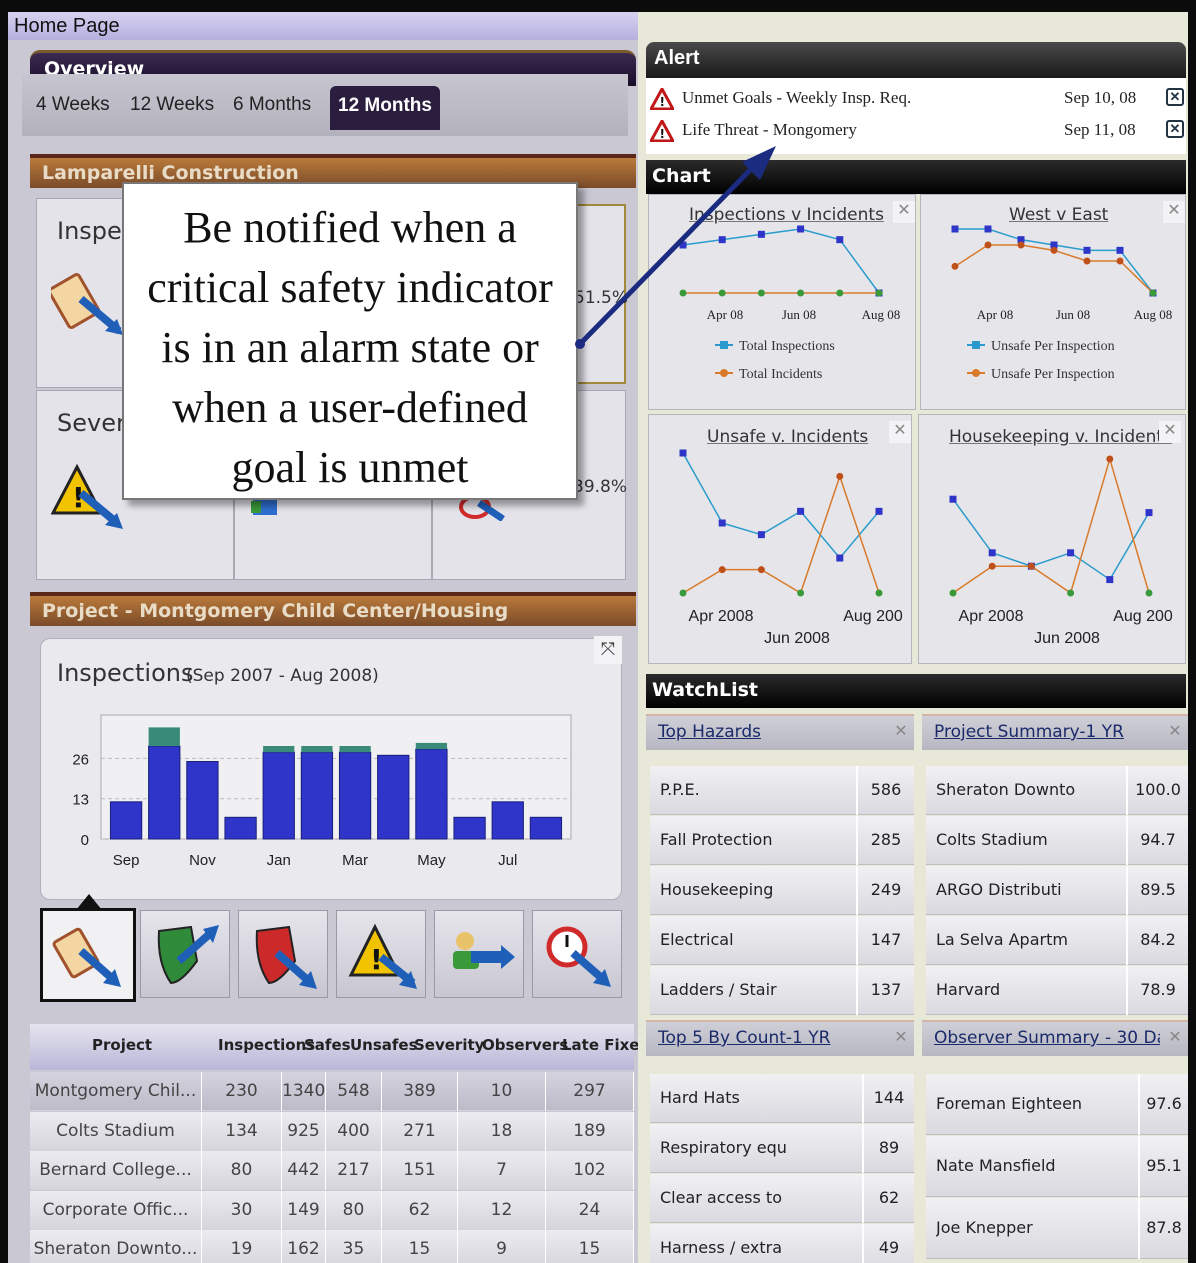 This screenshot has width=1196, height=1263. What do you see at coordinates (782, 990) in the screenshot?
I see `list-item: Ladders / Stair 137` at bounding box center [782, 990].